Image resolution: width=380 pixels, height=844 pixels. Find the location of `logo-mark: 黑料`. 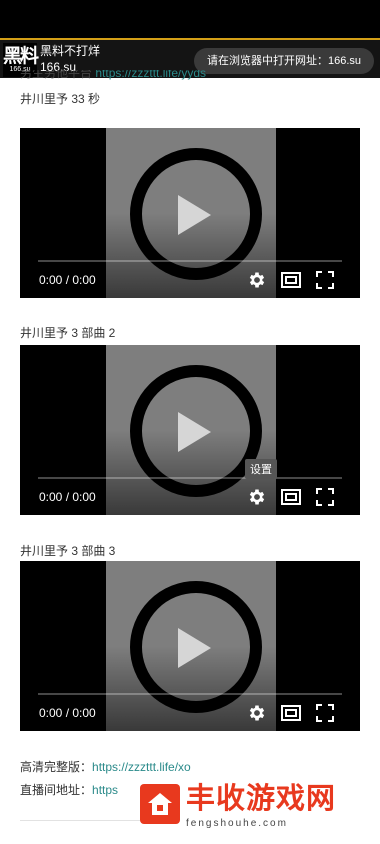

logo-mark: 黑料 is located at coordinates (21, 56).